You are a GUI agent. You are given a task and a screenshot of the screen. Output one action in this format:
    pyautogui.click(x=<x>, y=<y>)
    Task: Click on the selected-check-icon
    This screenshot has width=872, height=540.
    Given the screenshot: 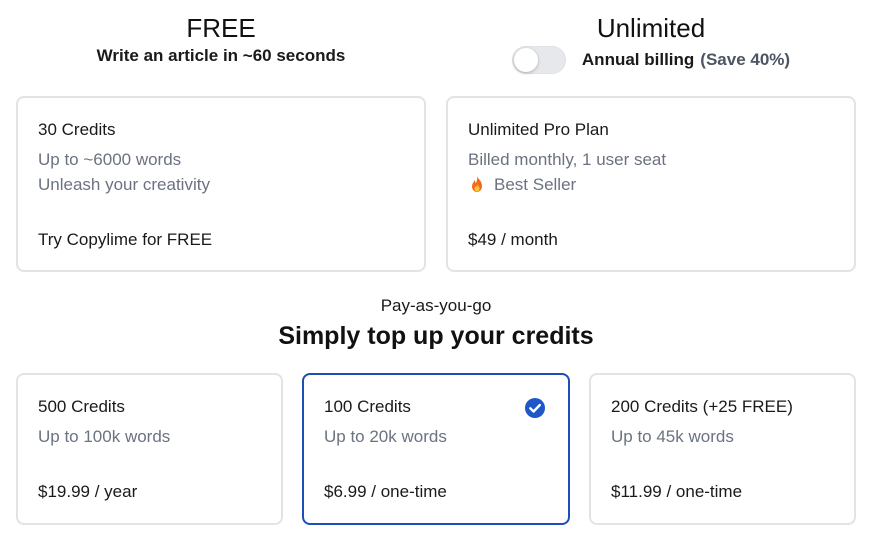 What is the action you would take?
    pyautogui.click(x=535, y=408)
    